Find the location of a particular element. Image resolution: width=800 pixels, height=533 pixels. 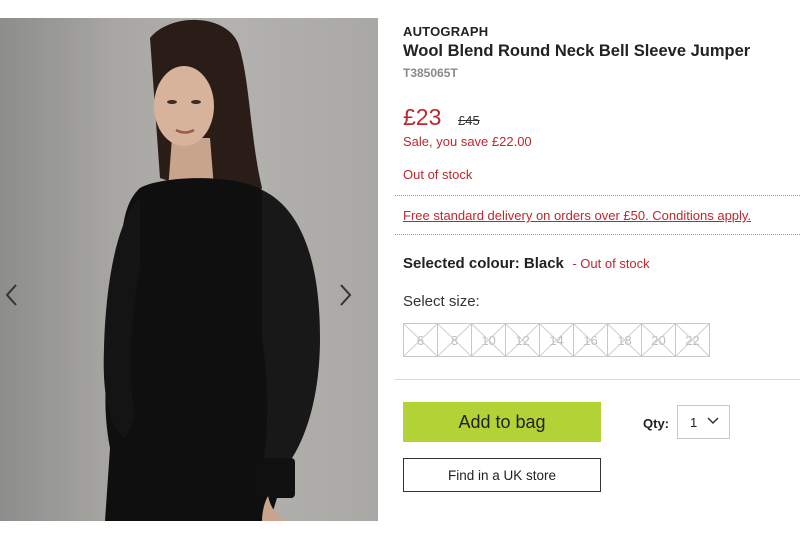

brand-name: AUTOGRAPH is located at coordinates (446, 31).